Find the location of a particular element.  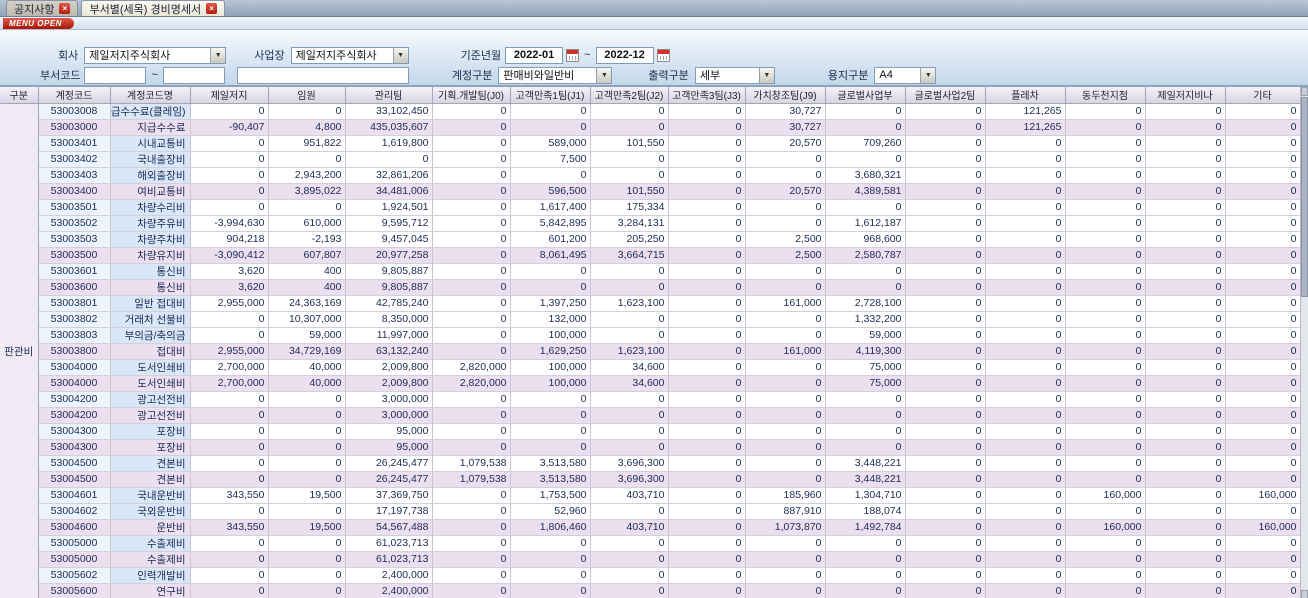

column-header: 고객만족3팀(J3) is located at coordinates (707, 95).